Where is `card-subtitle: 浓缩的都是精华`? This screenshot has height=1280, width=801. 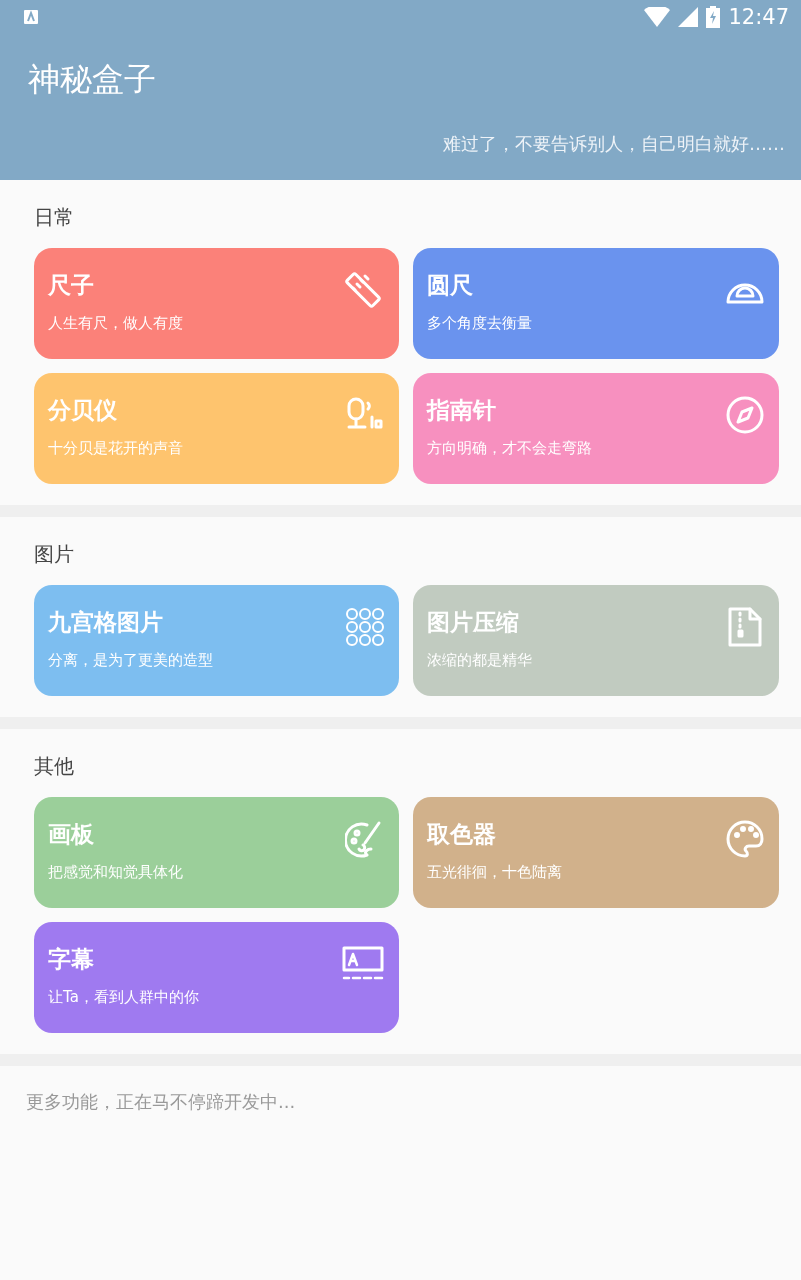
card-subtitle: 浓缩的都是精华 is located at coordinates (479, 660).